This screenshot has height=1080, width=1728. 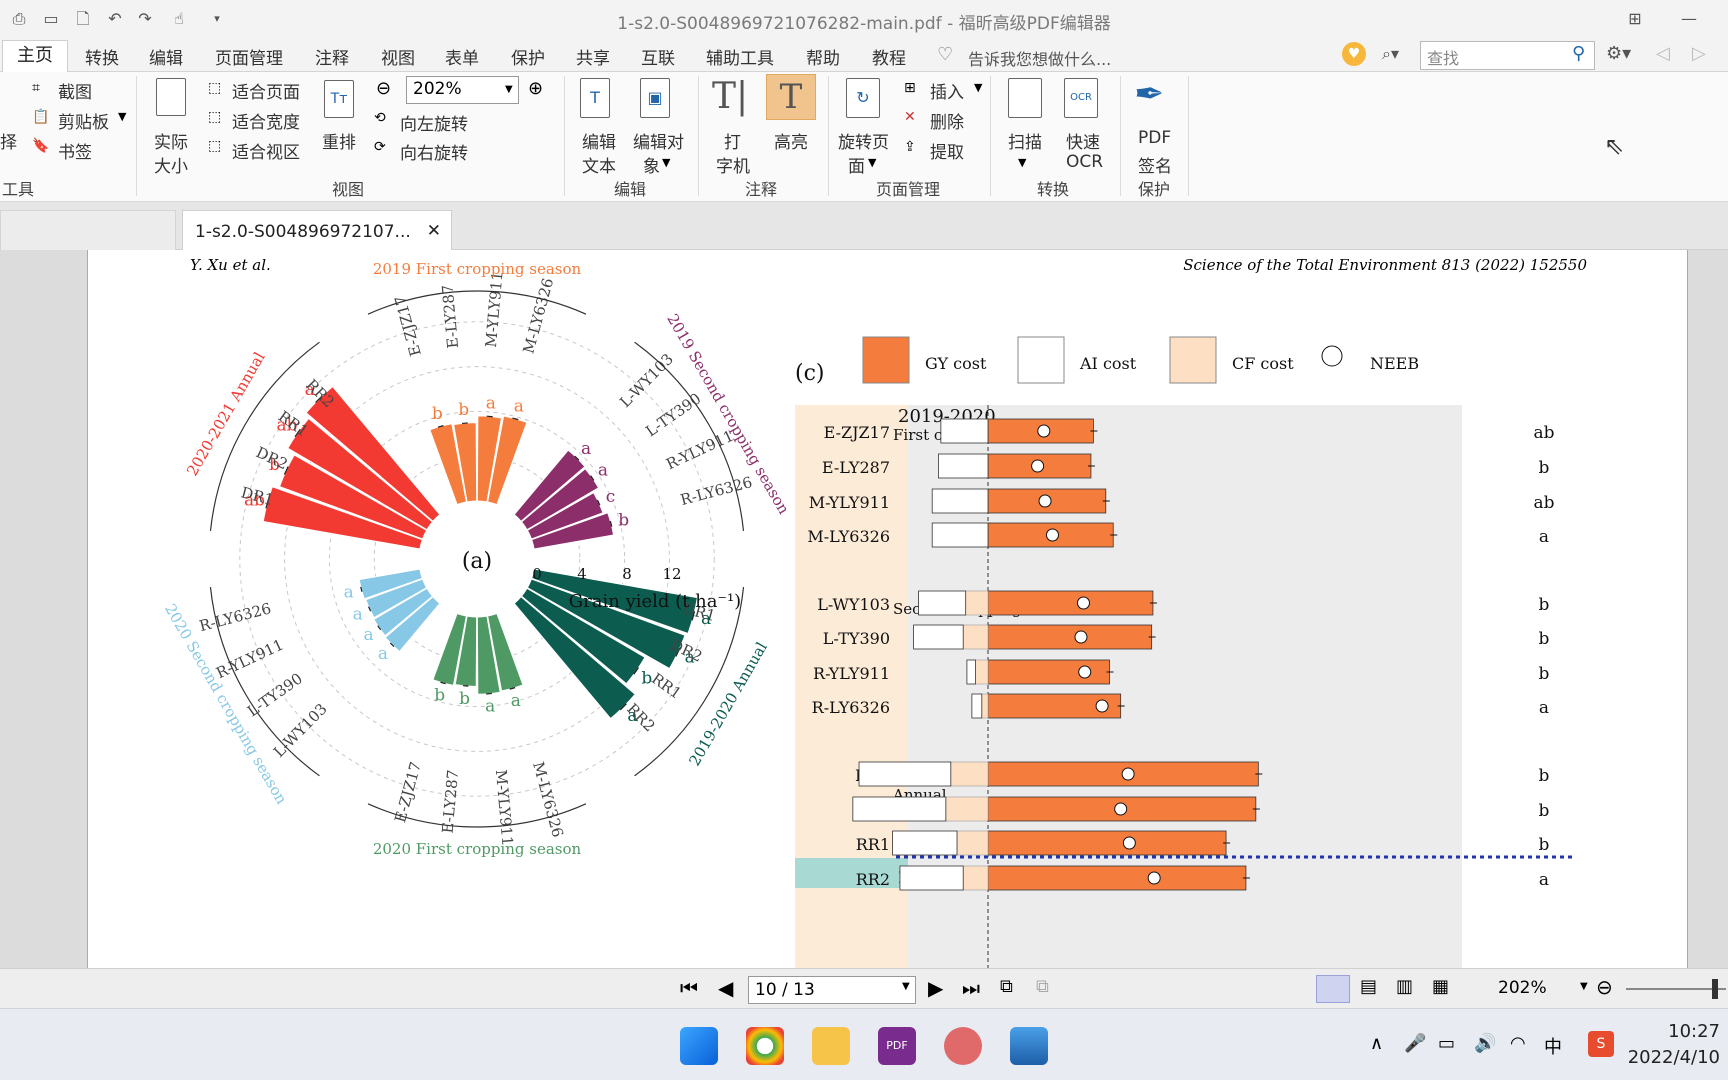 I want to click on tab-tutorial: 教程, so click(x=889, y=56).